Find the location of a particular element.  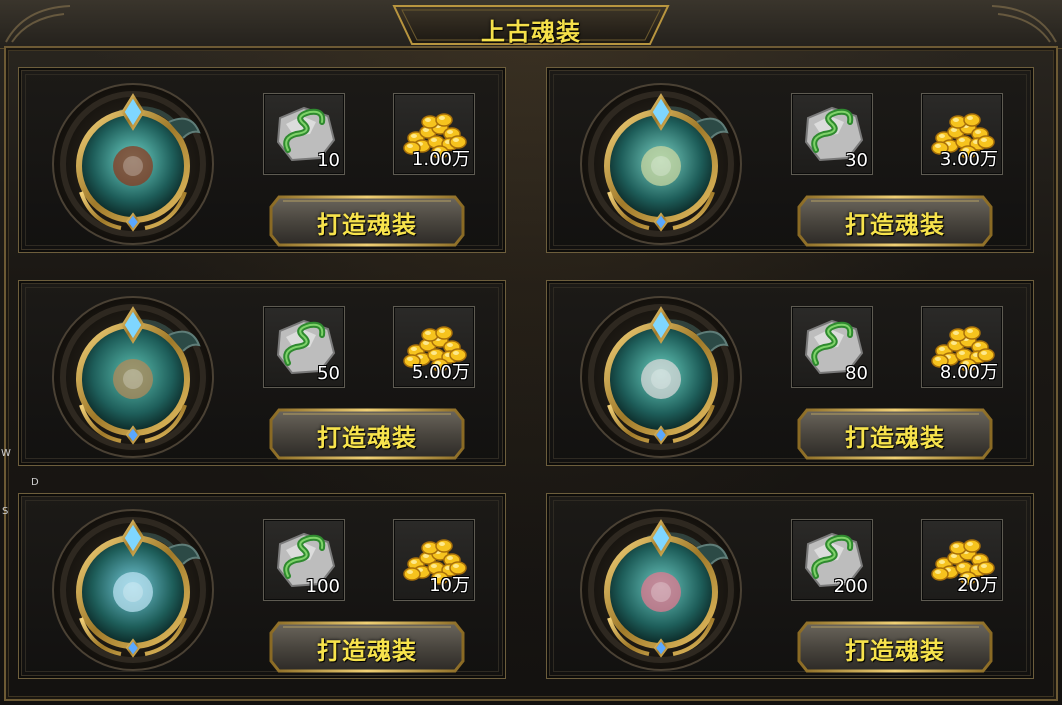

gold-slot: 1.00万 is located at coordinates (434, 134).